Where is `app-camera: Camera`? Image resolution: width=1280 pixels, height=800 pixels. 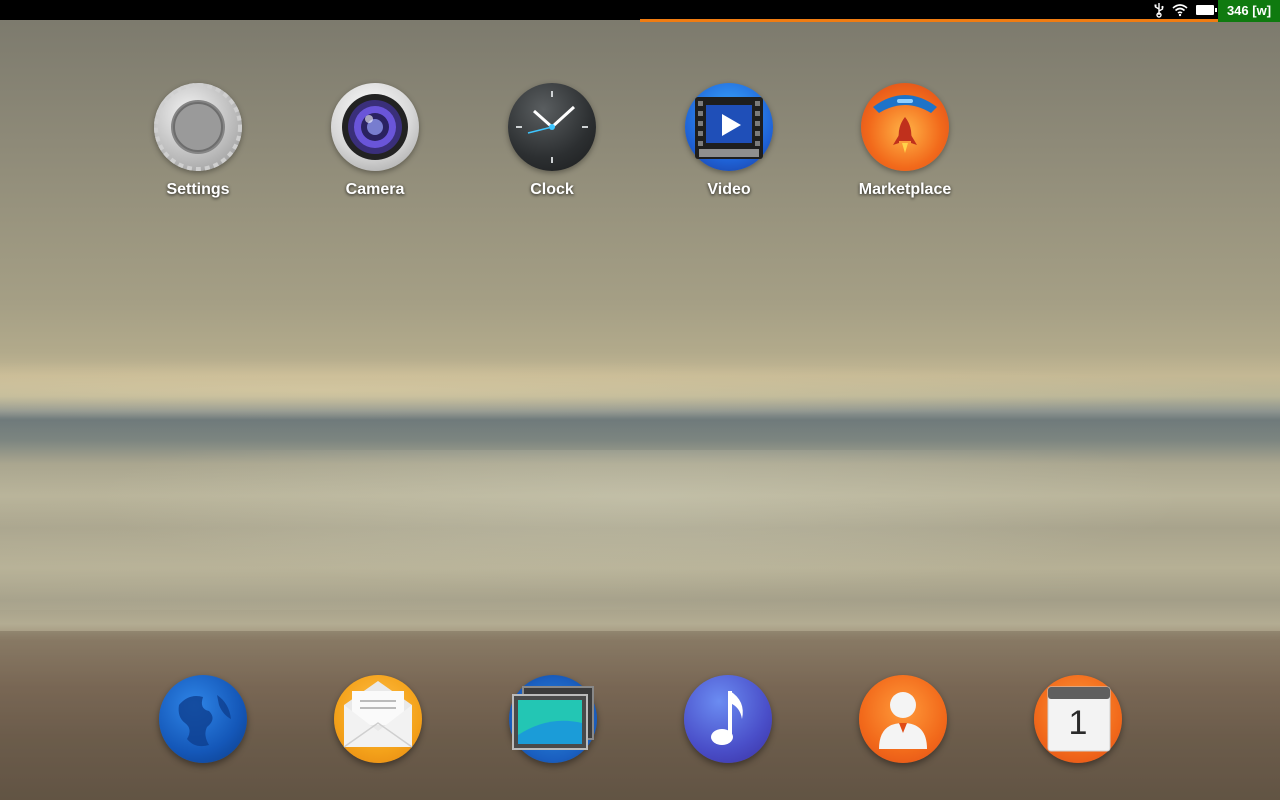
app-camera: Camera is located at coordinates (375, 141).